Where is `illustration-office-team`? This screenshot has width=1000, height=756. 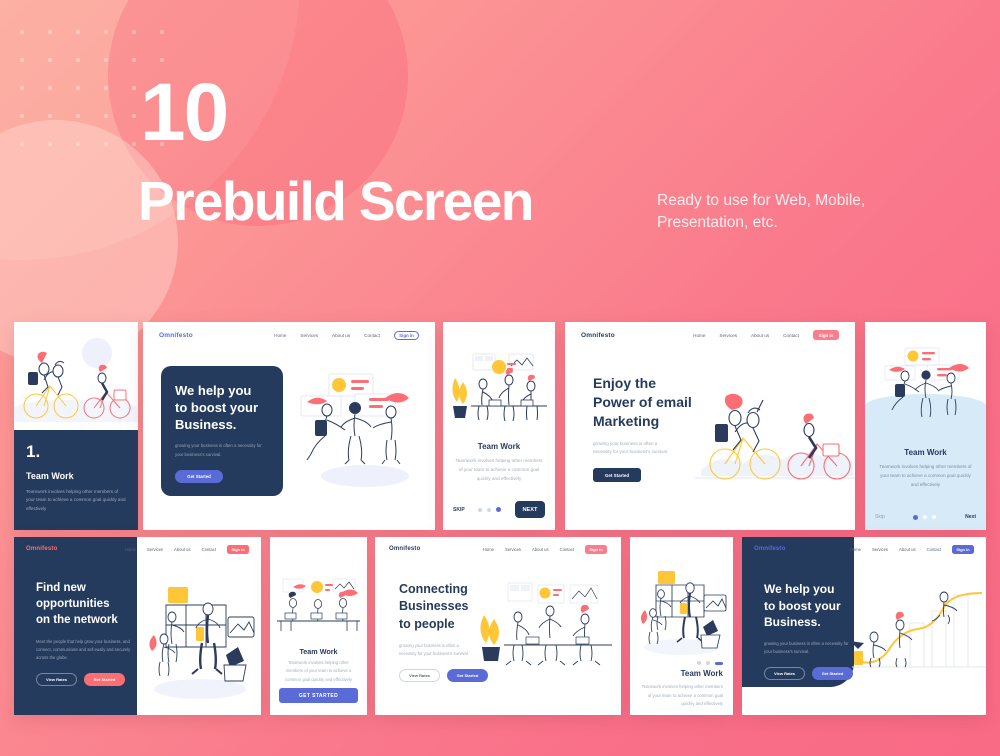 illustration-office-team is located at coordinates (547, 627).